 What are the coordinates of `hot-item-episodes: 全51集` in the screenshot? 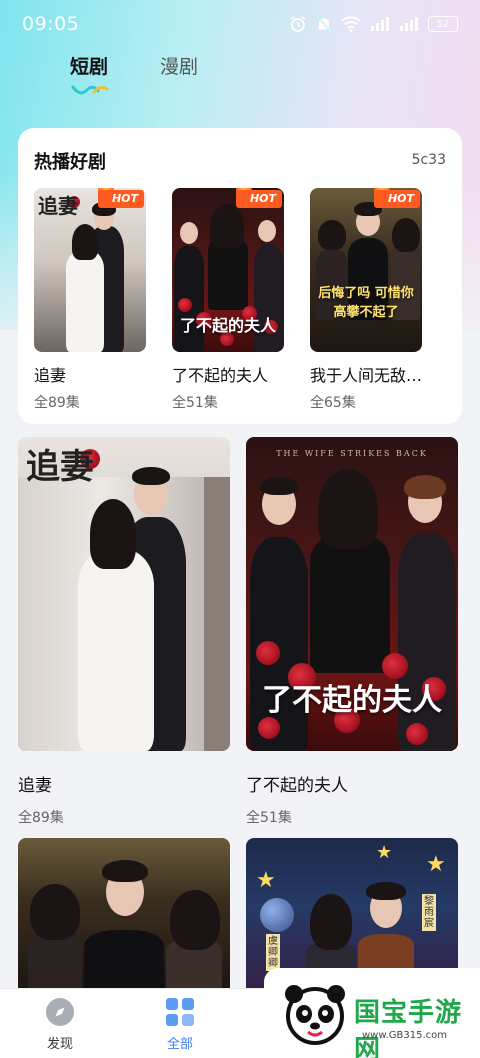 It's located at (195, 403).